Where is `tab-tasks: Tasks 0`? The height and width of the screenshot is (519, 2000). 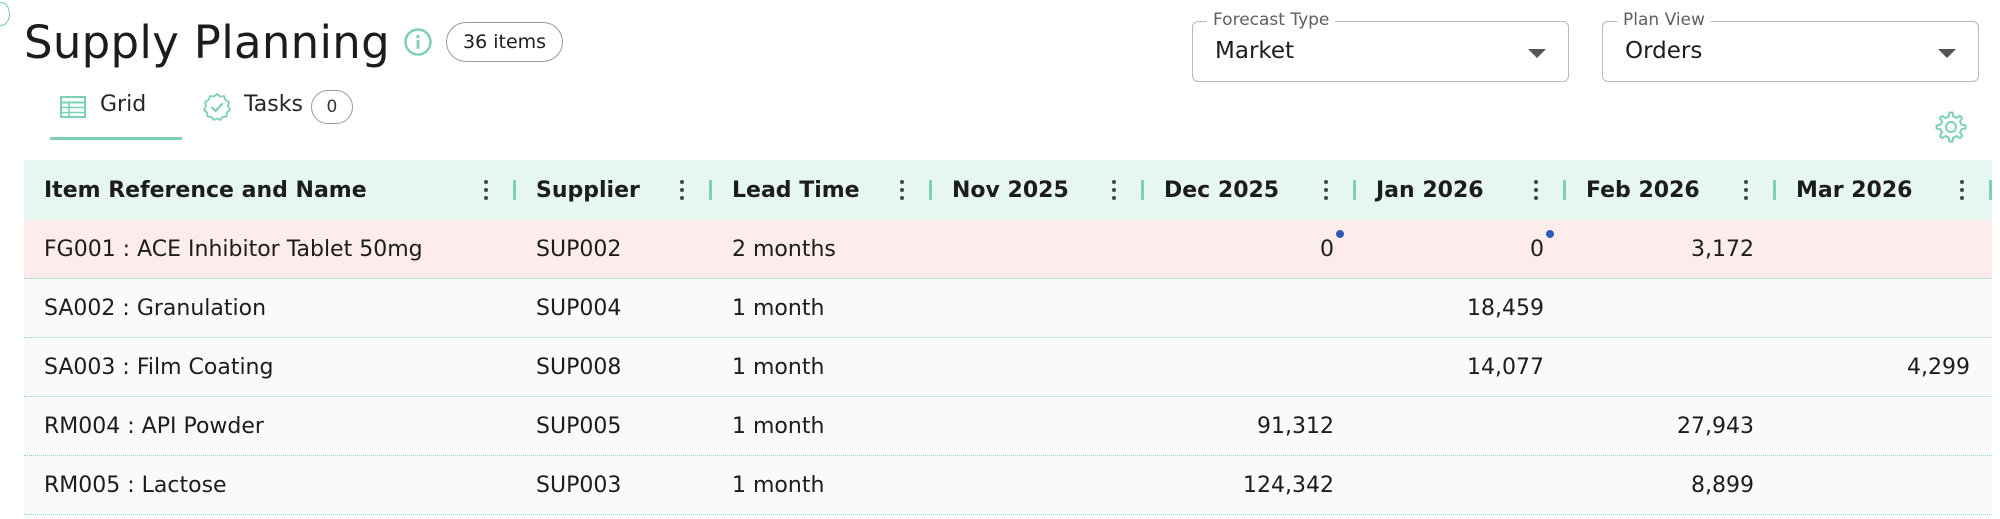 tab-tasks: Tasks 0 is located at coordinates (277, 112).